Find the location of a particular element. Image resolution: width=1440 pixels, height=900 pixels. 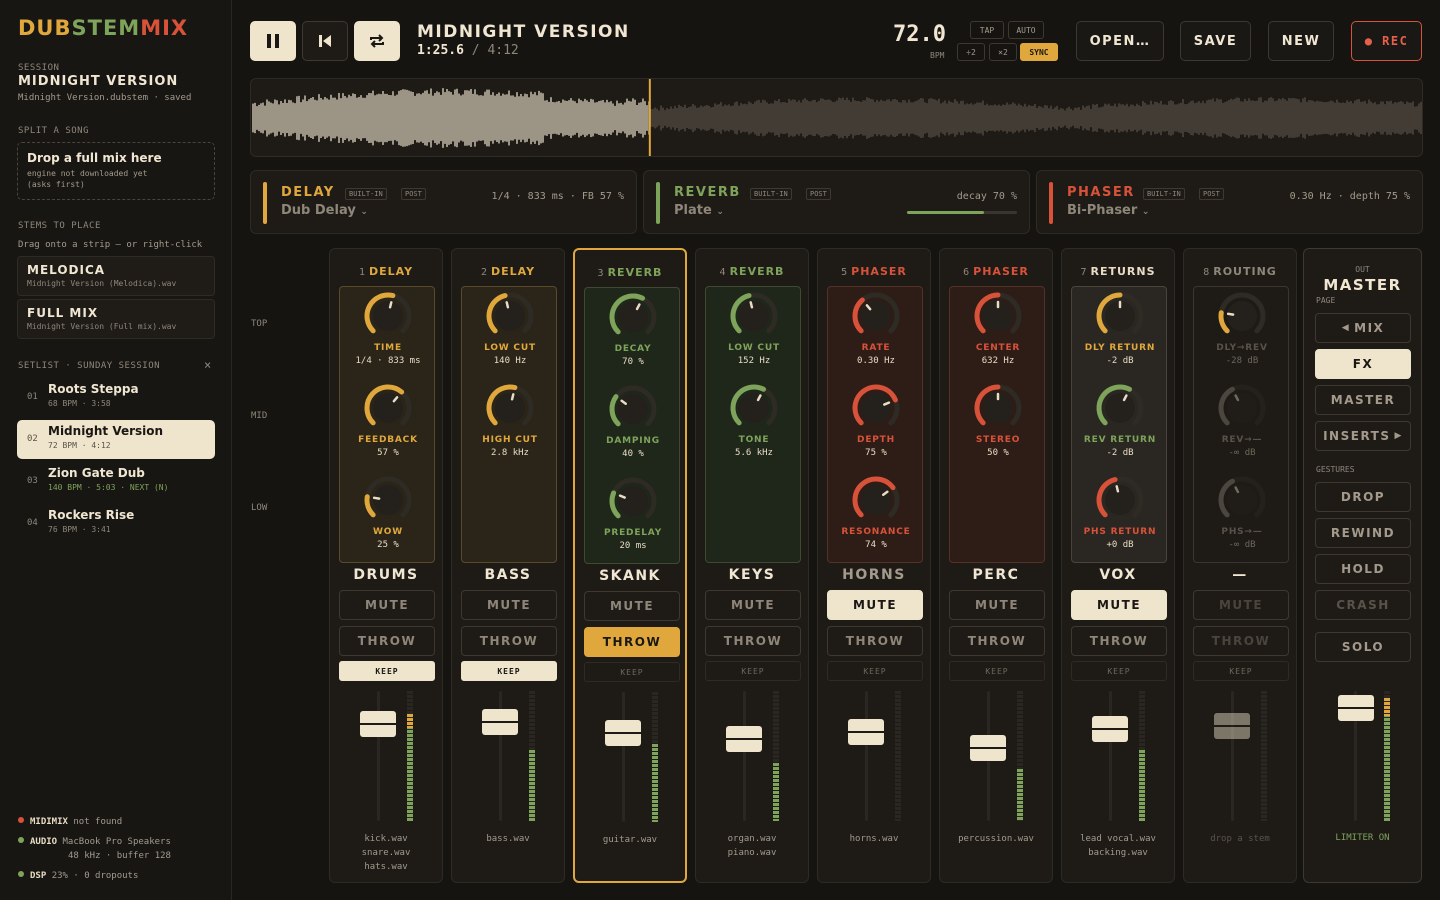

fx-knob: DLY→REV -28 dB is located at coordinates (1242, 328).